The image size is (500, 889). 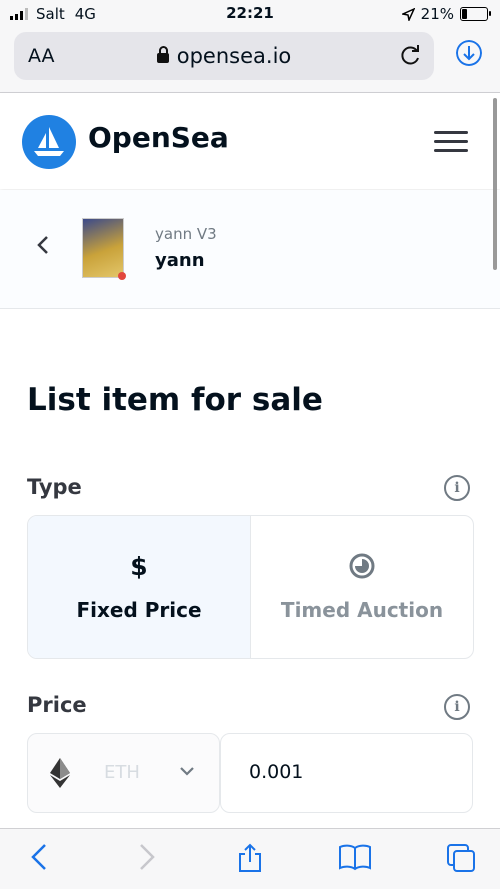 I want to click on address-bar: AA opensea.io, so click(x=224, y=56).